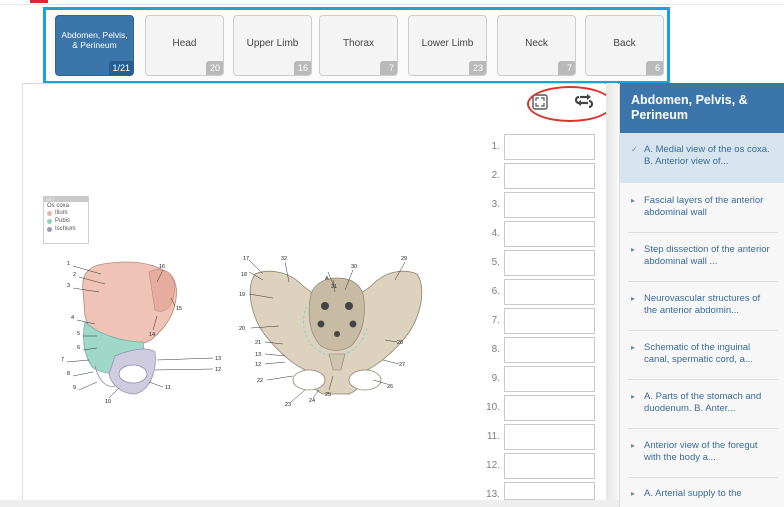 The height and width of the screenshot is (507, 784). I want to click on figure-label: 28, so click(400, 343).